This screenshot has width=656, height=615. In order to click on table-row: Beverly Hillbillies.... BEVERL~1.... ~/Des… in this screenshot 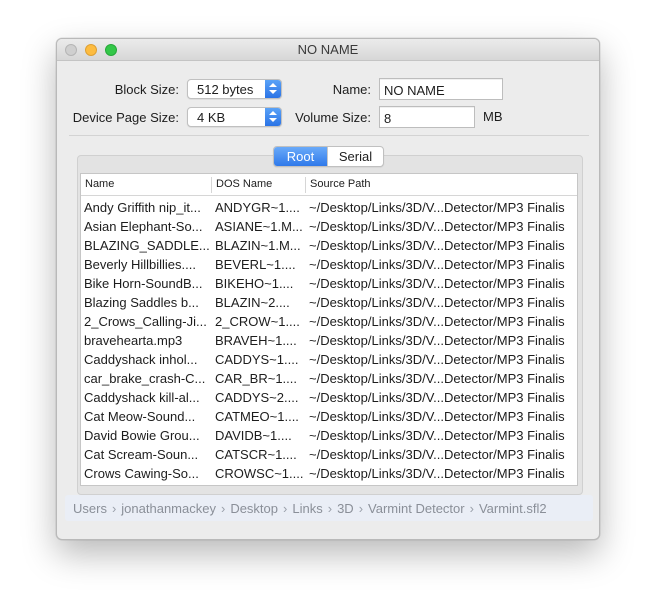, I will do `click(329, 264)`.